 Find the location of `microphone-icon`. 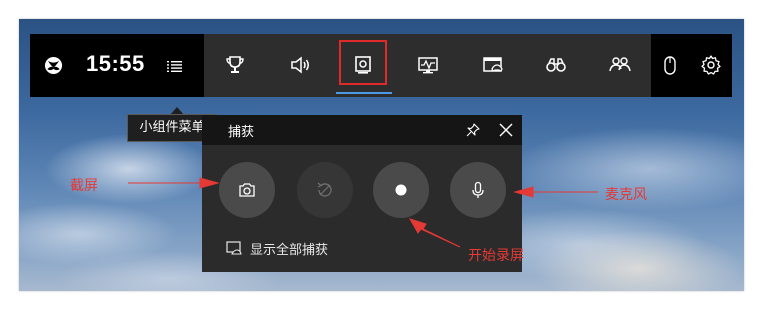

microphone-icon is located at coordinates (478, 189).